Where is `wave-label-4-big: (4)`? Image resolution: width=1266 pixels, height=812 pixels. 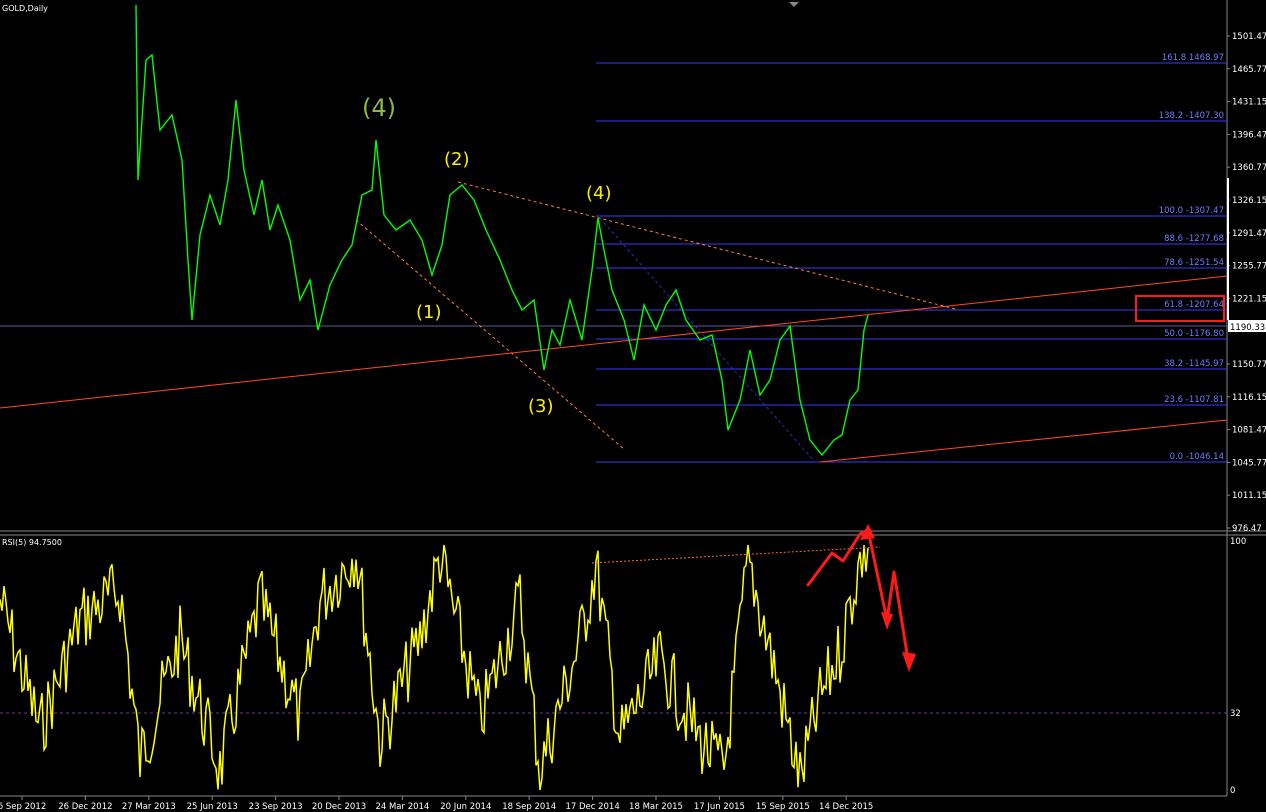
wave-label-4-big: (4) is located at coordinates (379, 108).